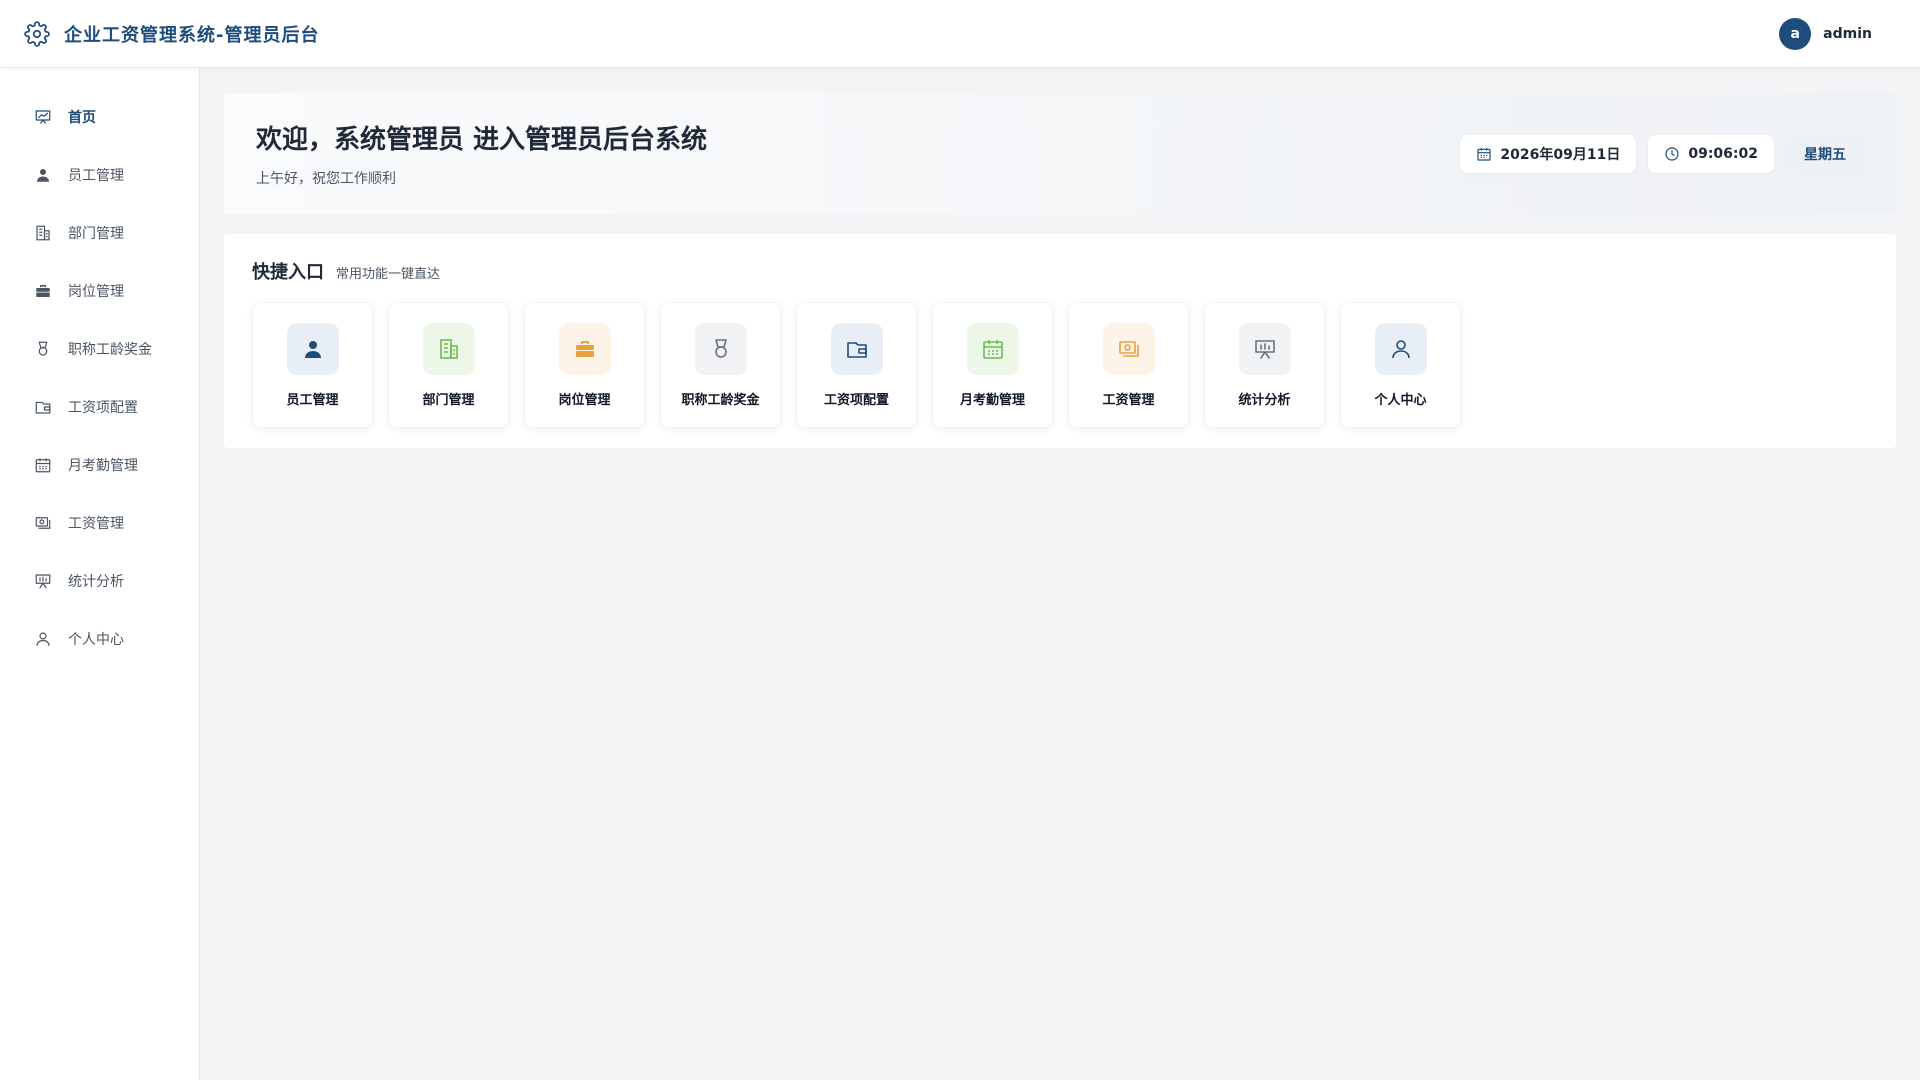 Image resolution: width=1920 pixels, height=1080 pixels. Describe the element at coordinates (96, 292) in the screenshot. I see `sidebar-item-label: 岗位管理` at that location.